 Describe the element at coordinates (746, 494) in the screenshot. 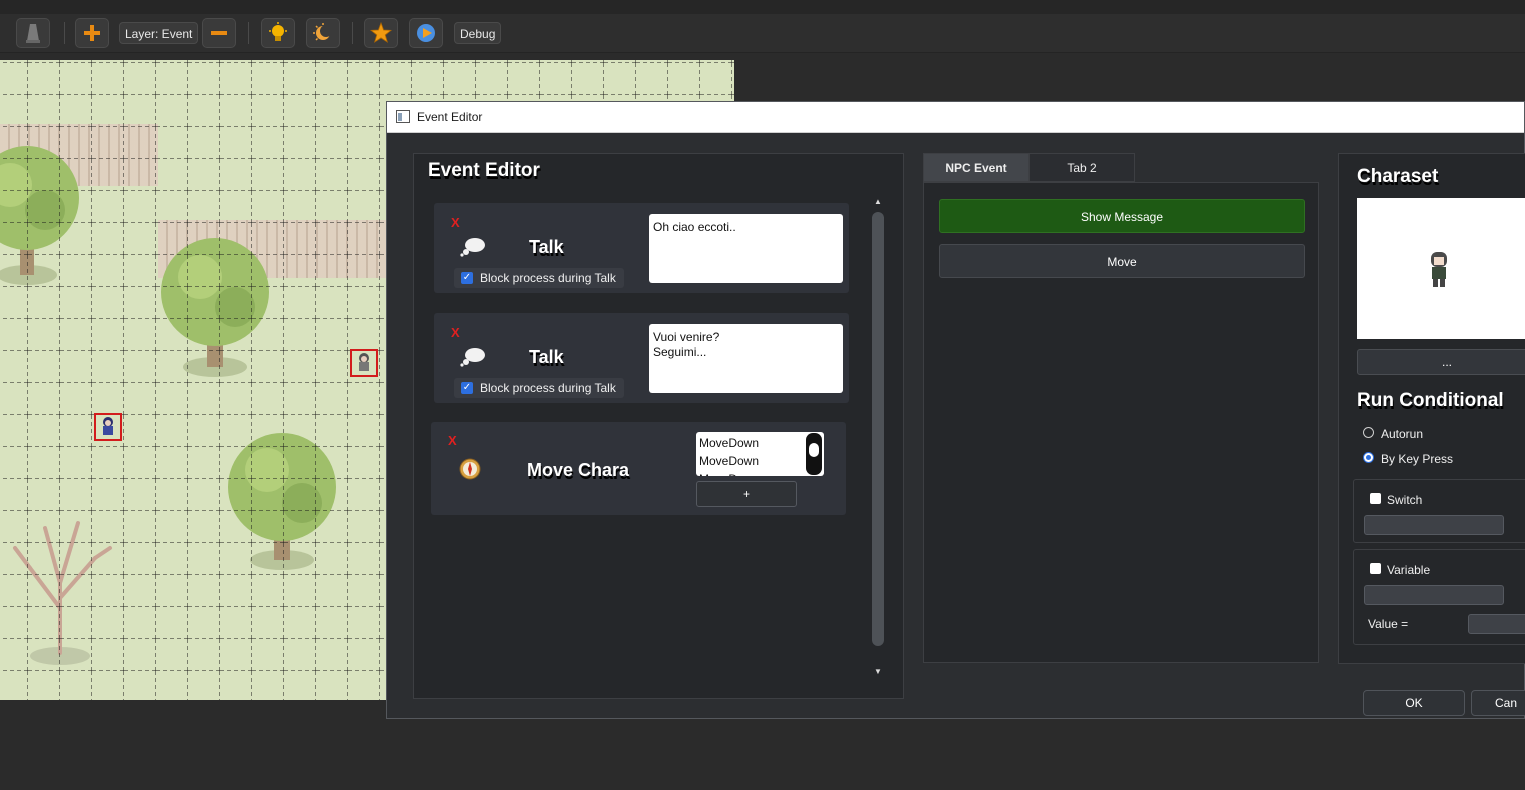

I see `add-move-button: +` at that location.